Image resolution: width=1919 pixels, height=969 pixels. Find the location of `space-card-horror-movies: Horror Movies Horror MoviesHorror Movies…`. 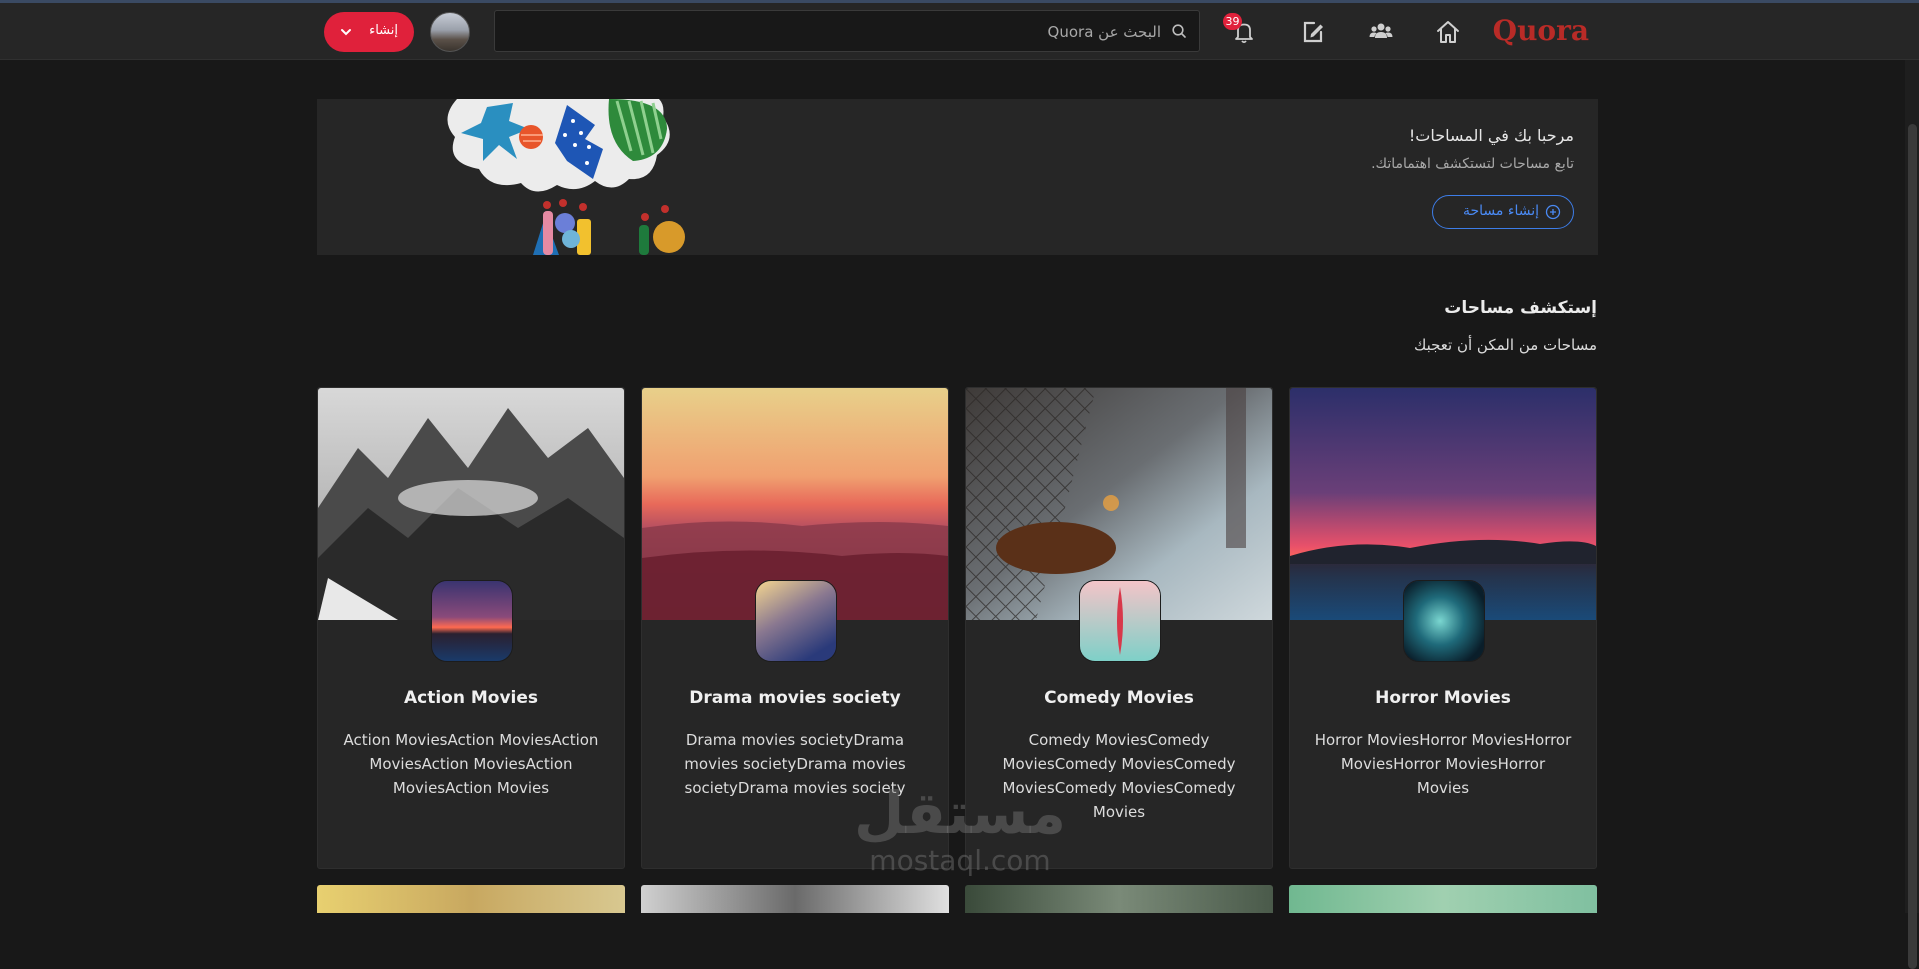

space-card-horror-movies: Horror Movies Horror MoviesHorror Movies… is located at coordinates (1443, 628).